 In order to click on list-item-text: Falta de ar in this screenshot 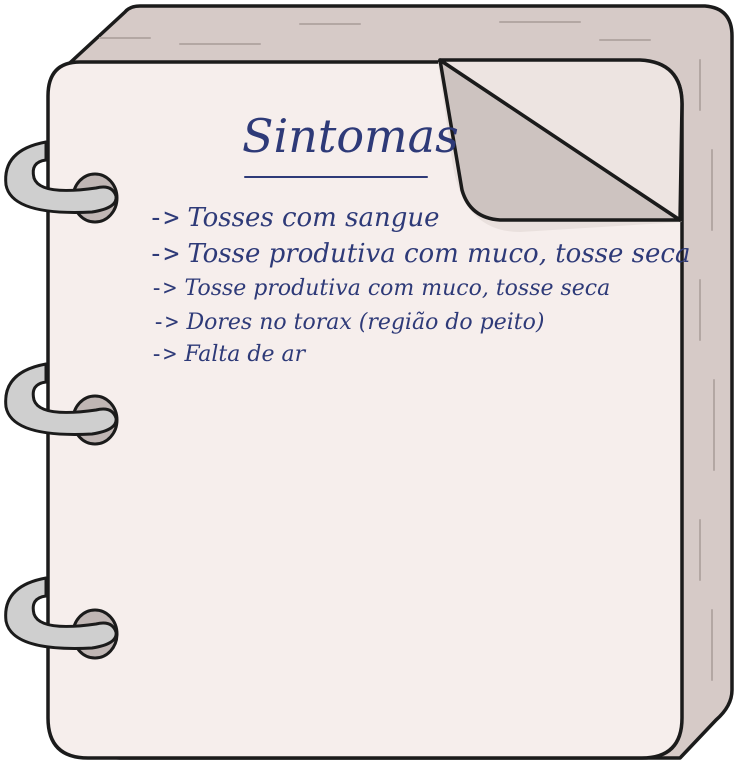, I will do `click(245, 354)`.